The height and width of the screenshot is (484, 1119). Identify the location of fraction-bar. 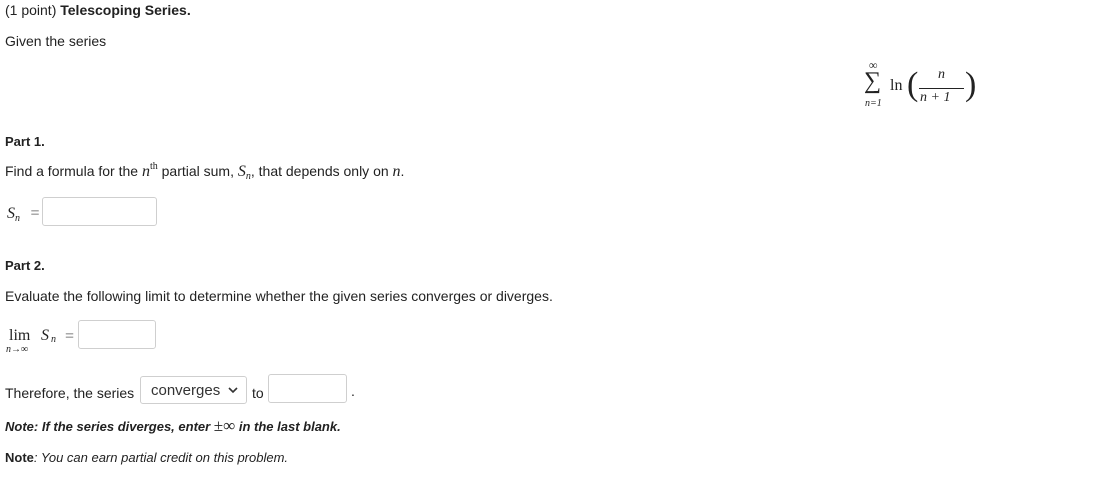
(941, 88).